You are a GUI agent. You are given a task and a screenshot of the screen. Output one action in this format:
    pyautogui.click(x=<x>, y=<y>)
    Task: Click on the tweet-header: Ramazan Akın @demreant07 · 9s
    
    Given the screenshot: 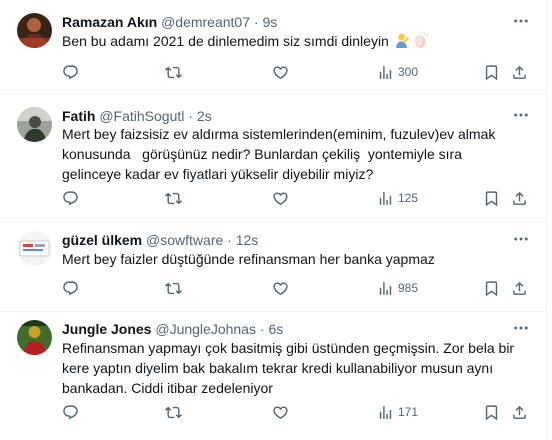 What is the action you would take?
    pyautogui.click(x=169, y=22)
    